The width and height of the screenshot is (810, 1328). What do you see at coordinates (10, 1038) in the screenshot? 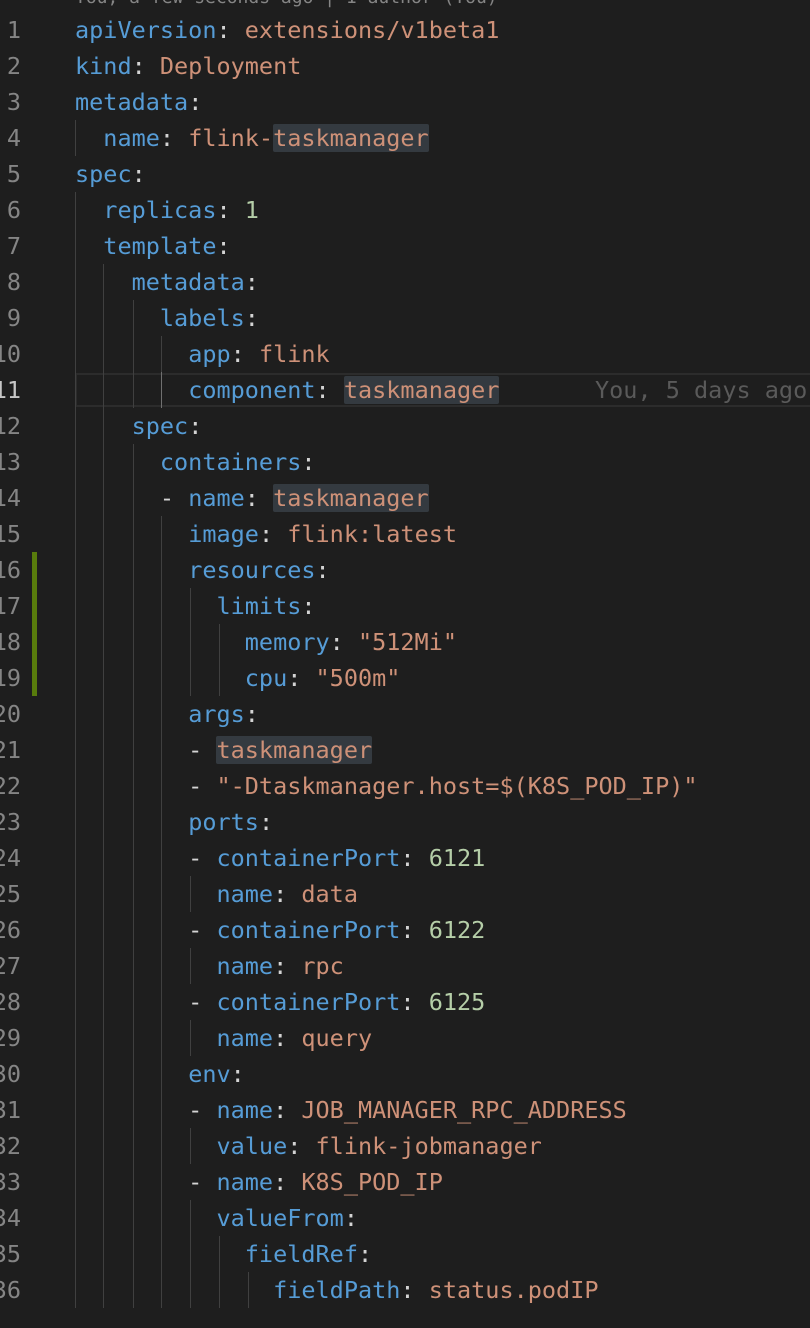
I see `line-number: 29` at bounding box center [10, 1038].